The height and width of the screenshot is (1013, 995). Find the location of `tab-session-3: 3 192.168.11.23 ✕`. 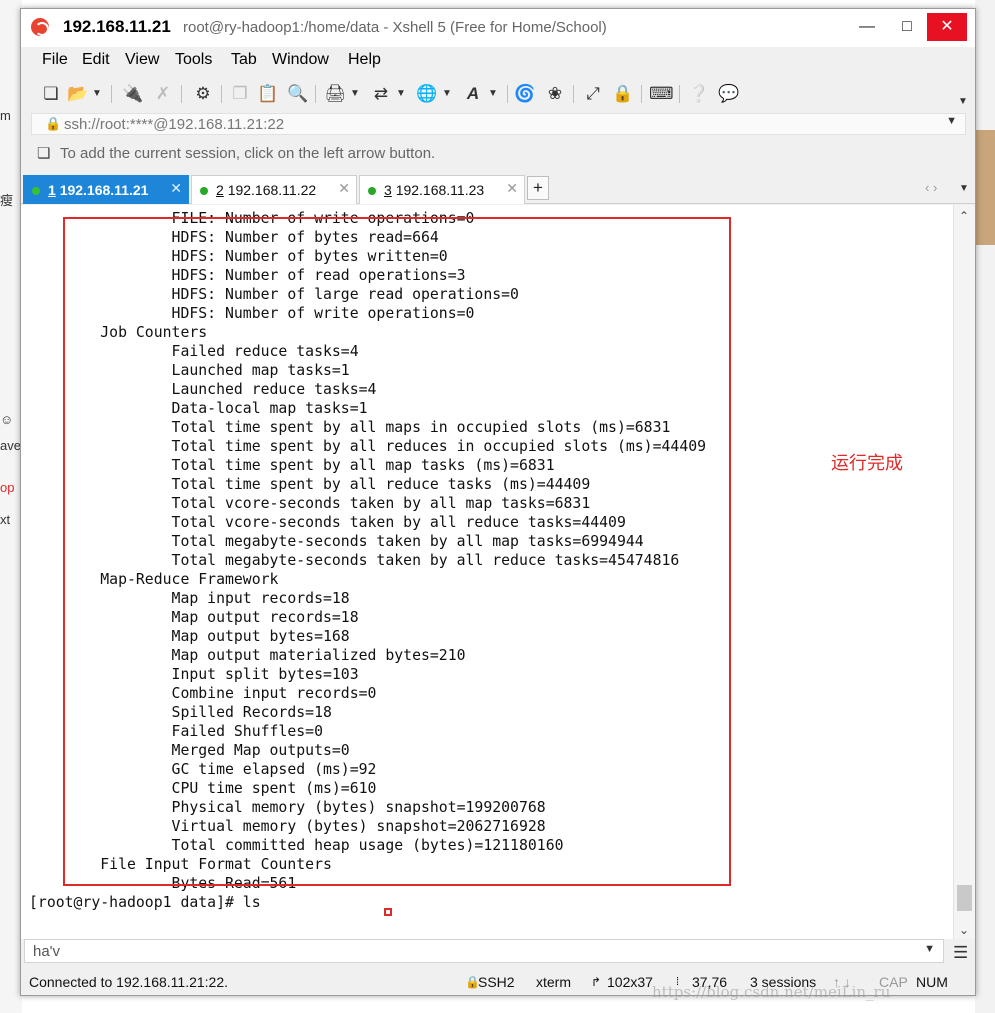

tab-session-3: 3 192.168.11.23 ✕ is located at coordinates (442, 189).